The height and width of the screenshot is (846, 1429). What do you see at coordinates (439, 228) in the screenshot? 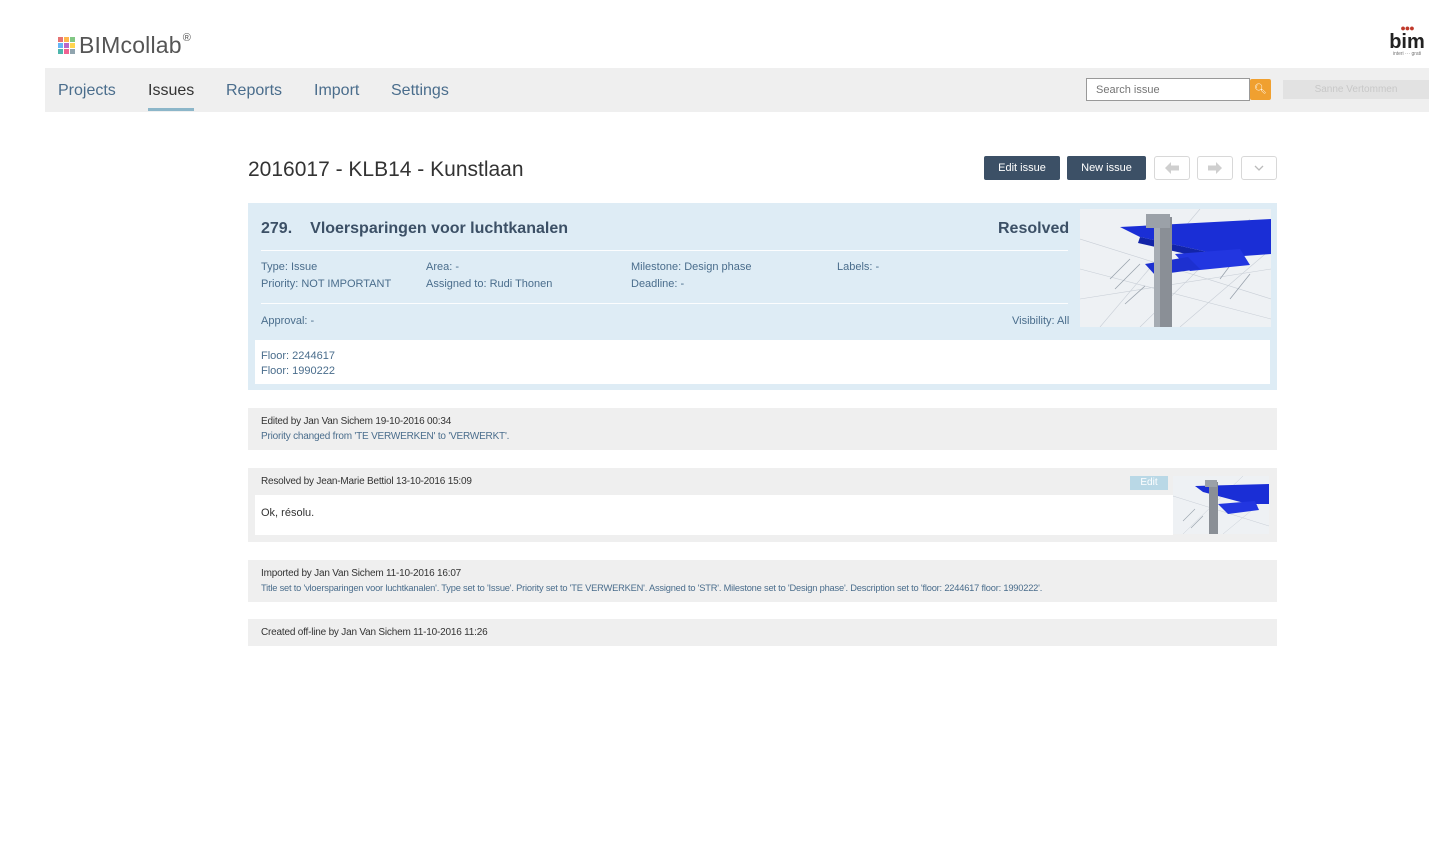
I see `issue-title: Vloersparingen voor luchtkanalen` at bounding box center [439, 228].